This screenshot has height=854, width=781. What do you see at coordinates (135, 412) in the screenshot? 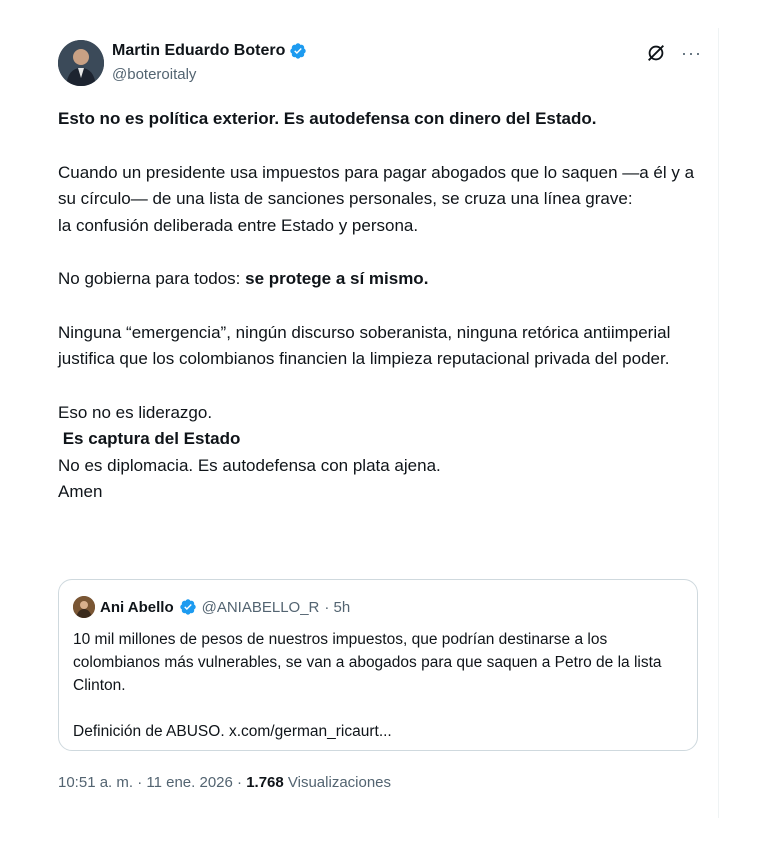
I see `tweet-line-5: Eso no es liderazgo.` at bounding box center [135, 412].